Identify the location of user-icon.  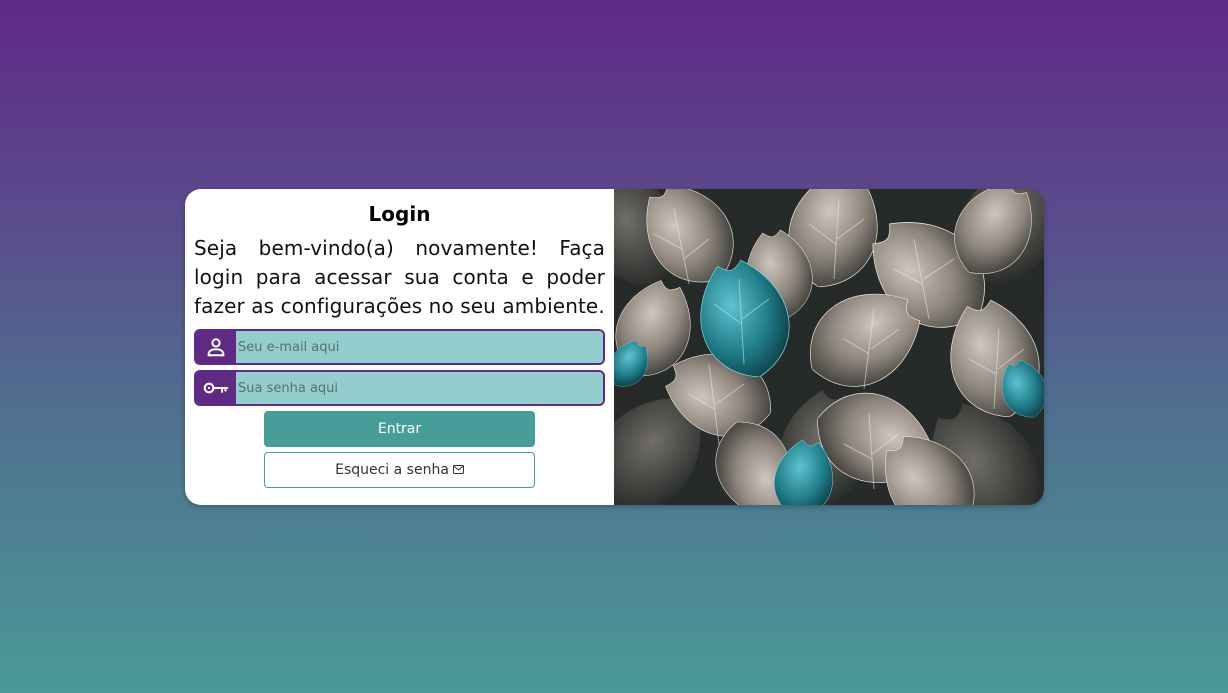
(216, 347).